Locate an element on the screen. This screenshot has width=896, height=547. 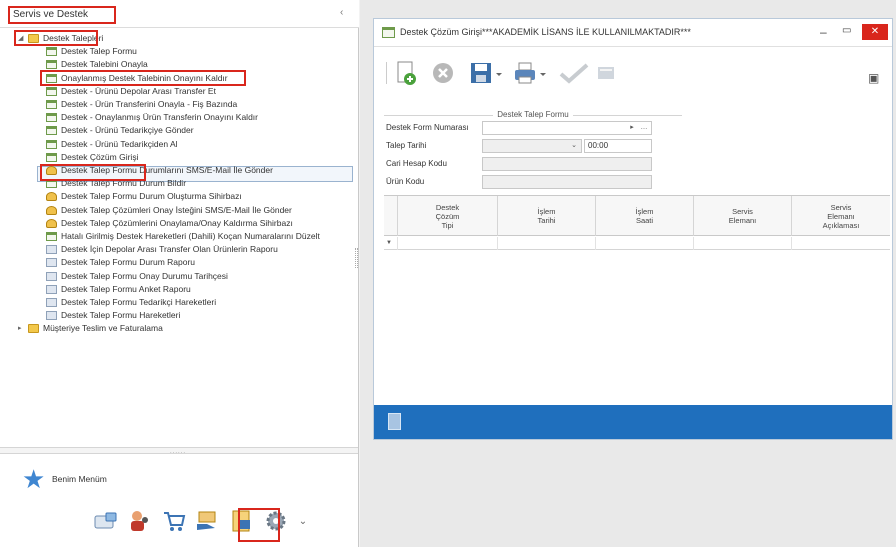
lookup-arrow-icon: ▸ is located at coordinates (632, 128).